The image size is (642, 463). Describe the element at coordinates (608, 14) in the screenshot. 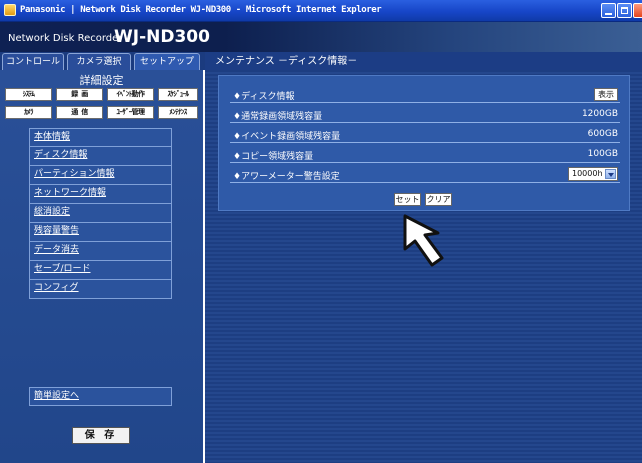

I see `minimize-icon` at that location.